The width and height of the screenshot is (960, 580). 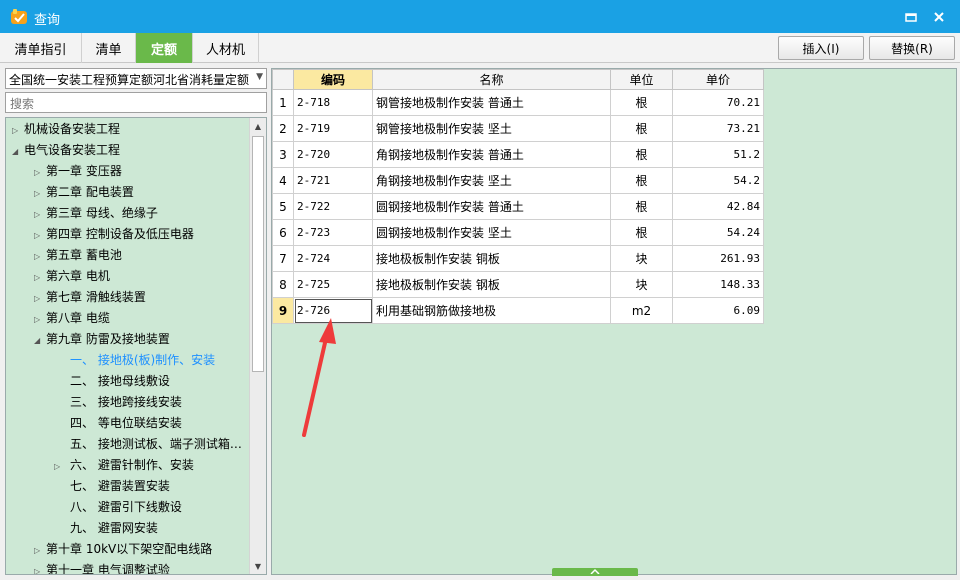 I want to click on table-row: 5 2-722 圆钢接地极制作安装 普通土 根 42.84, so click(x=518, y=206).